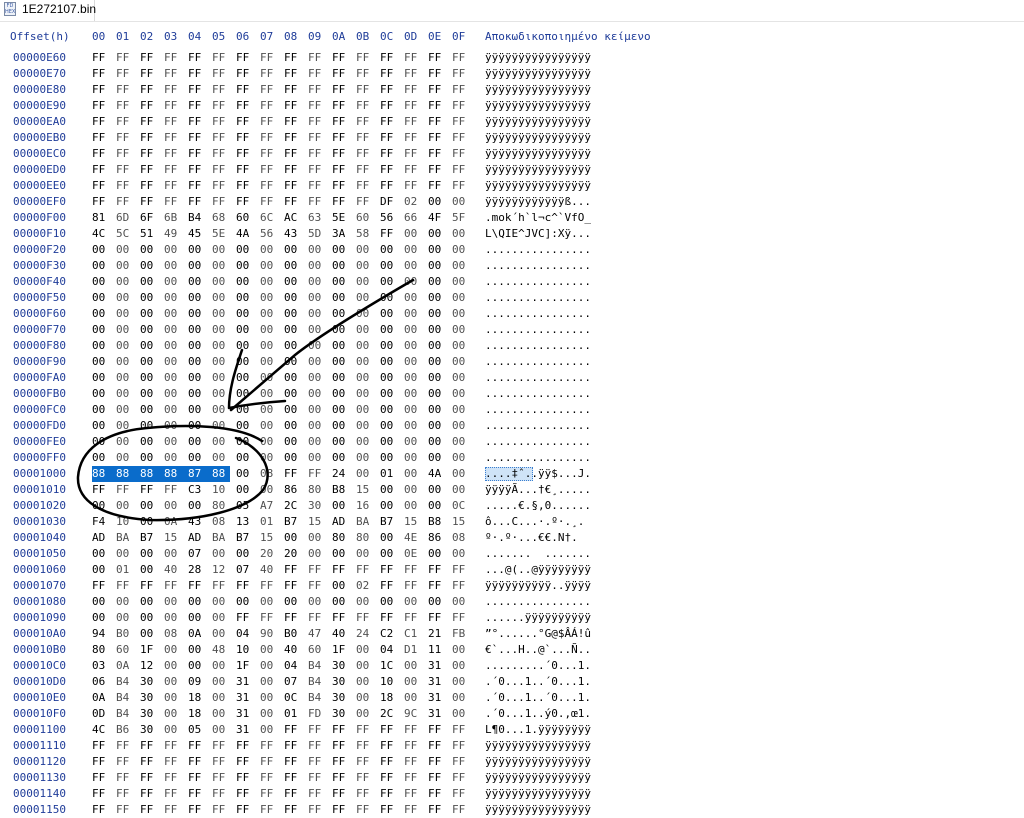  I want to click on decoded-text: ÿÿÿÿÿÿÿÿÿÿÿÿÿÿÿÿ, so click(538, 762).